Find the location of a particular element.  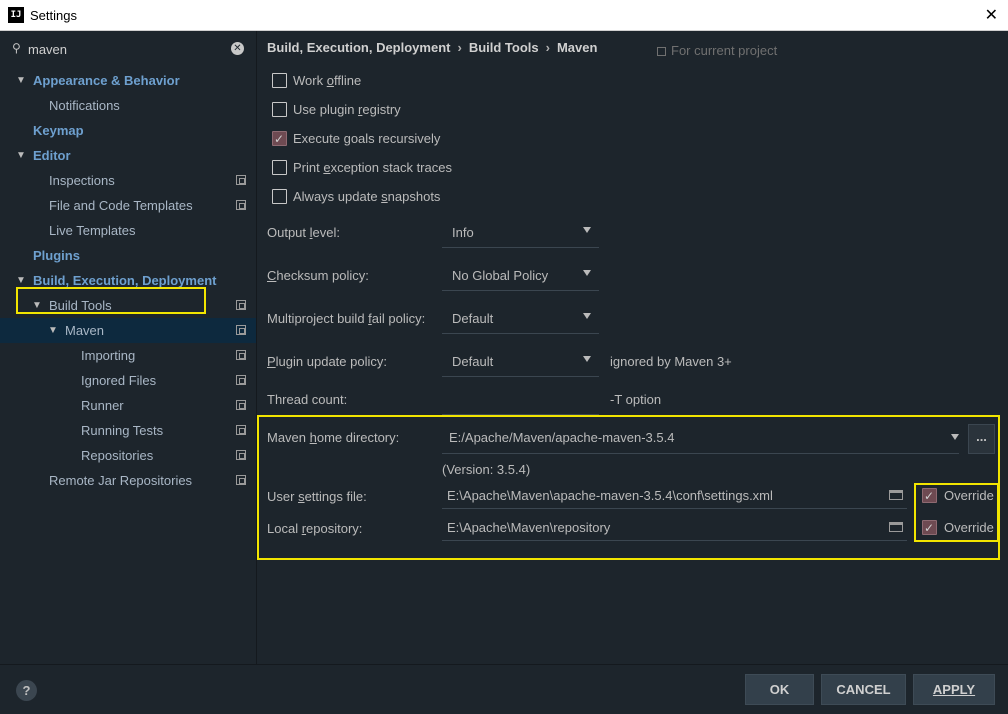

checksum-policy-dropdown: No Global Policy is located at coordinates (520, 276).